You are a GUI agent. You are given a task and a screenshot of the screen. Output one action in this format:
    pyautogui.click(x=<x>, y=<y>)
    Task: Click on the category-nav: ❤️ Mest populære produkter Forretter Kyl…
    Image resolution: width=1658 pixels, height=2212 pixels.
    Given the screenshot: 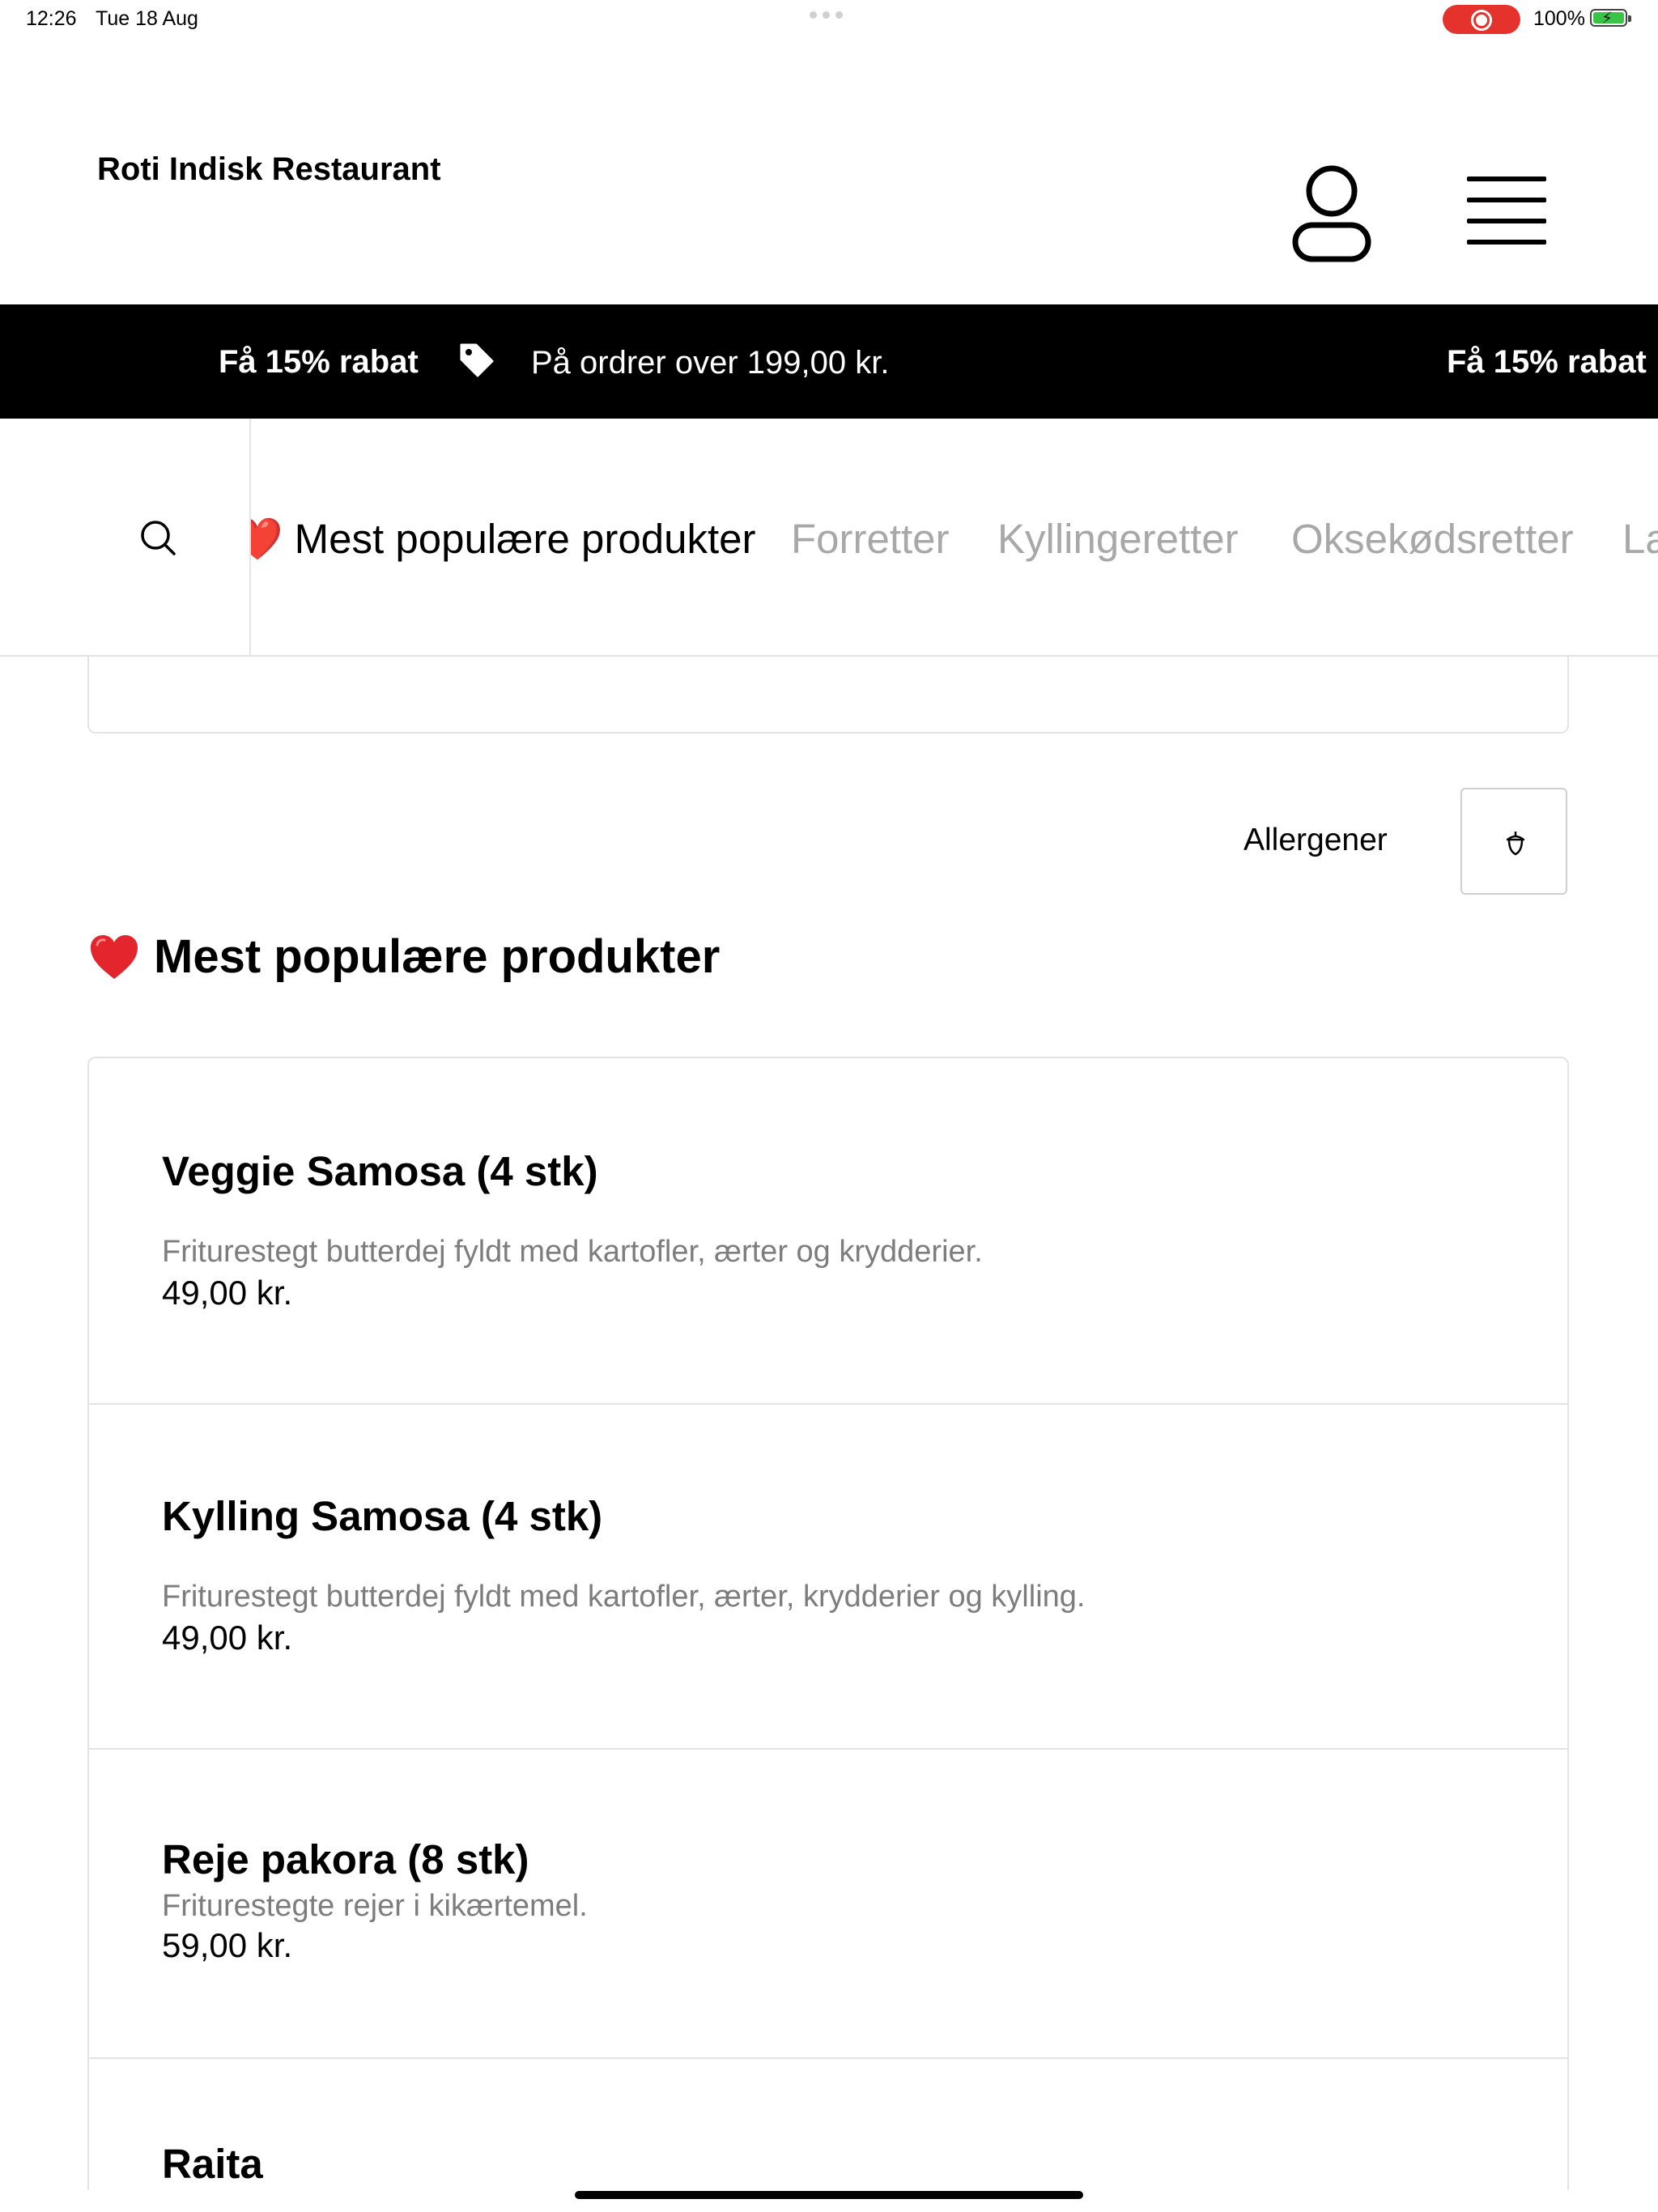 What is the action you would take?
    pyautogui.click(x=829, y=538)
    